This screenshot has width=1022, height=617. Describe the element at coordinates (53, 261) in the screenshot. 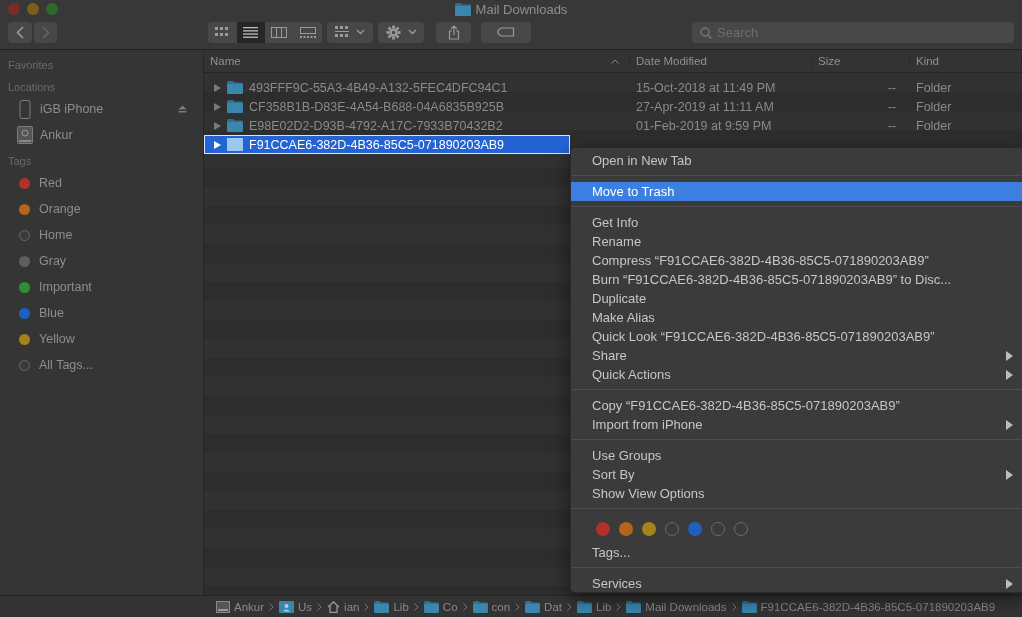

I see `sidebar-item: Gray` at that location.